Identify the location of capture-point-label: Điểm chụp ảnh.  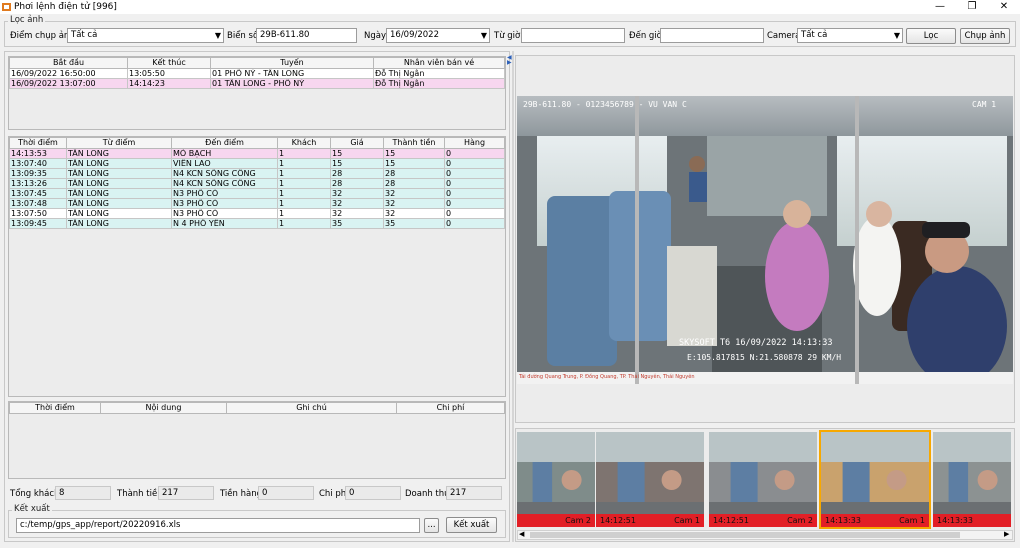
(42, 36).